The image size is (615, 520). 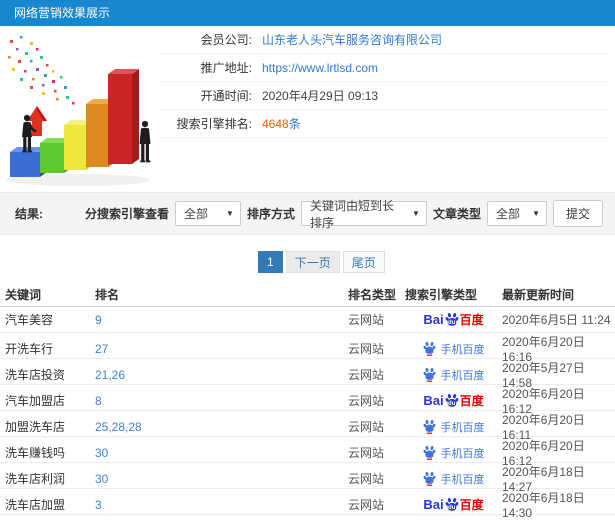 I want to click on table-row: 汽车加盟店 8 云网站 Bai du 百度 2020年6月20日 16:12, so click(x=307, y=400).